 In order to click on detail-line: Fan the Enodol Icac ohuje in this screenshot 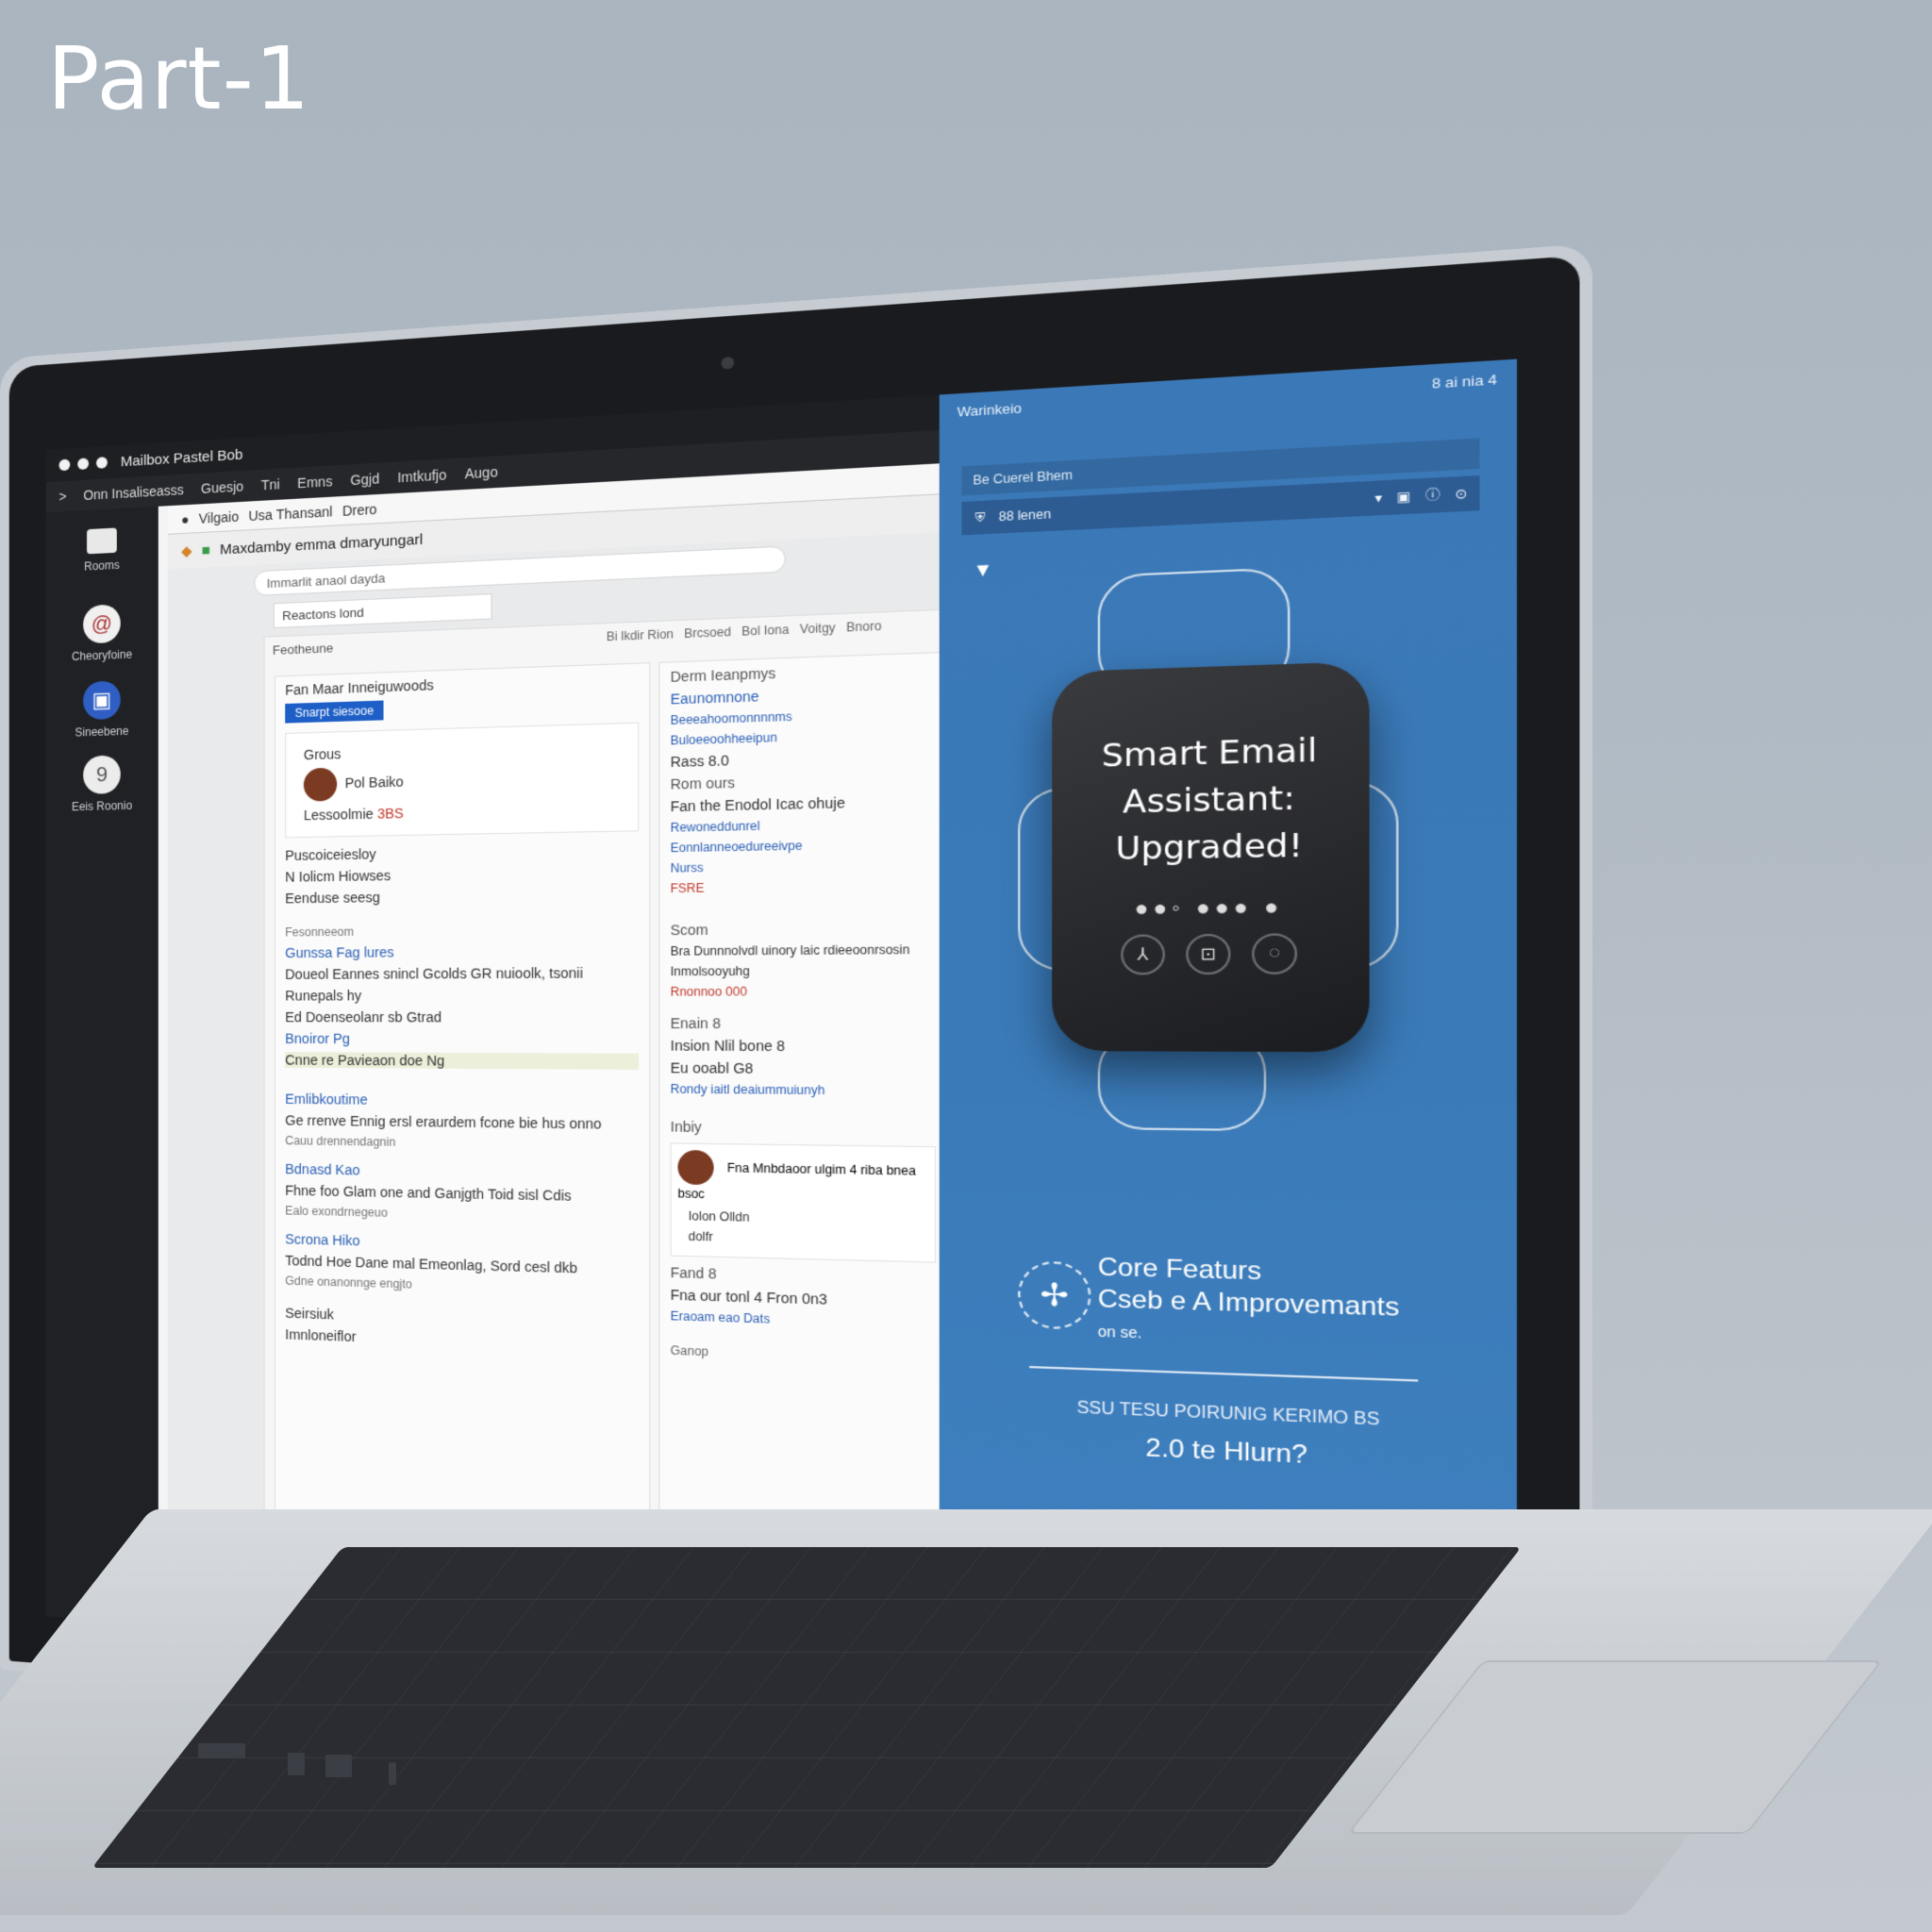, I will do `click(804, 803)`.